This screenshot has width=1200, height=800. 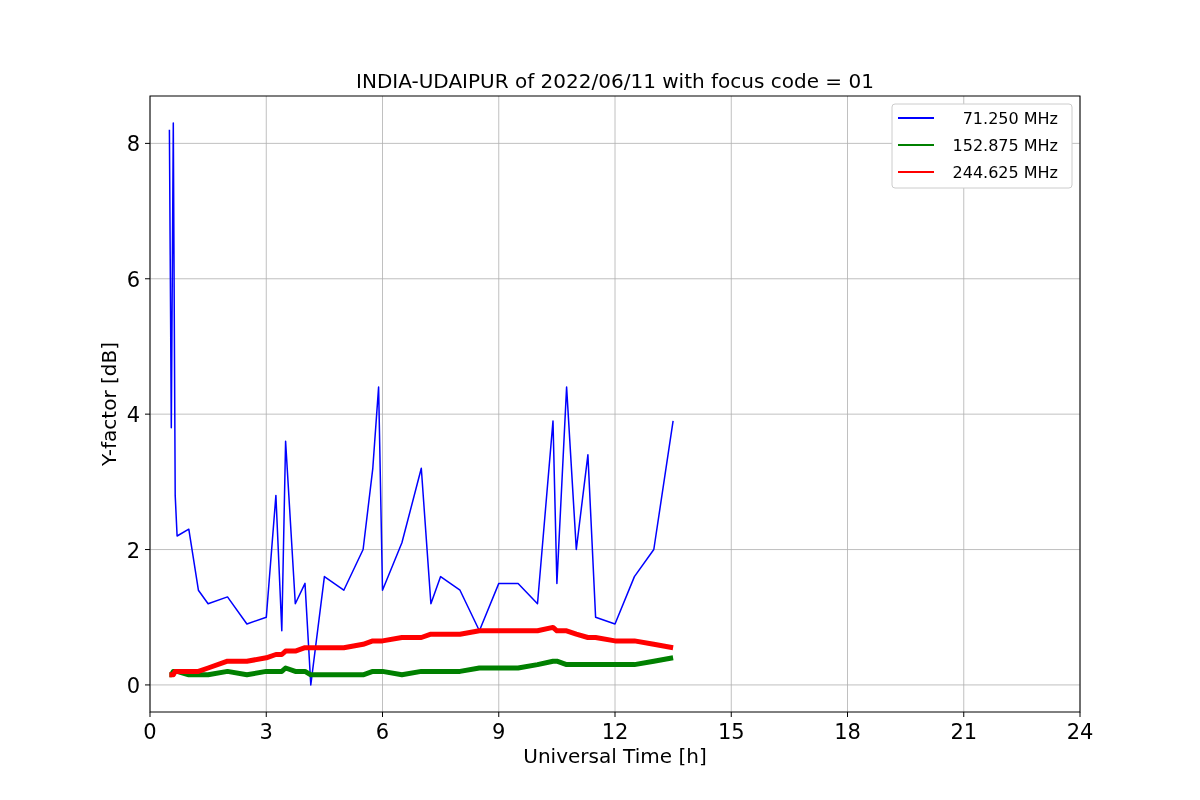 What do you see at coordinates (1005, 172) in the screenshot?
I see `legend-label: 244.625 MHz` at bounding box center [1005, 172].